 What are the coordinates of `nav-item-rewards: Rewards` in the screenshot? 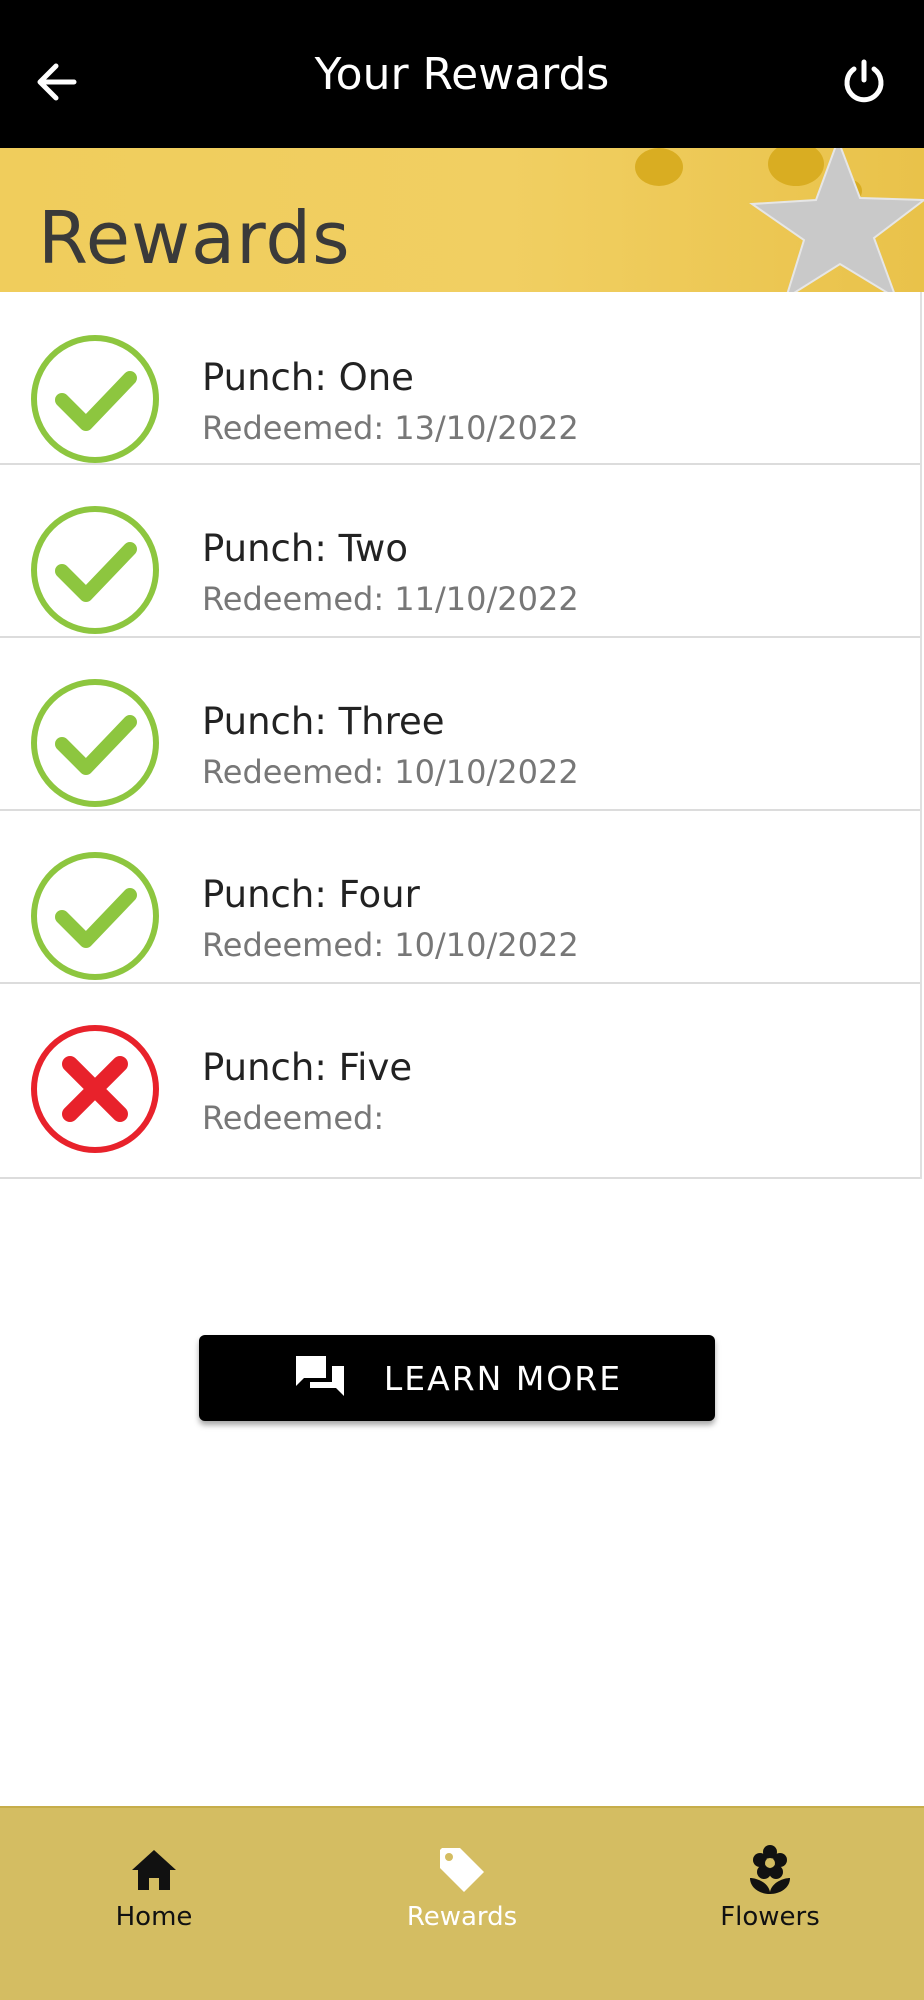 It's located at (462, 1904).